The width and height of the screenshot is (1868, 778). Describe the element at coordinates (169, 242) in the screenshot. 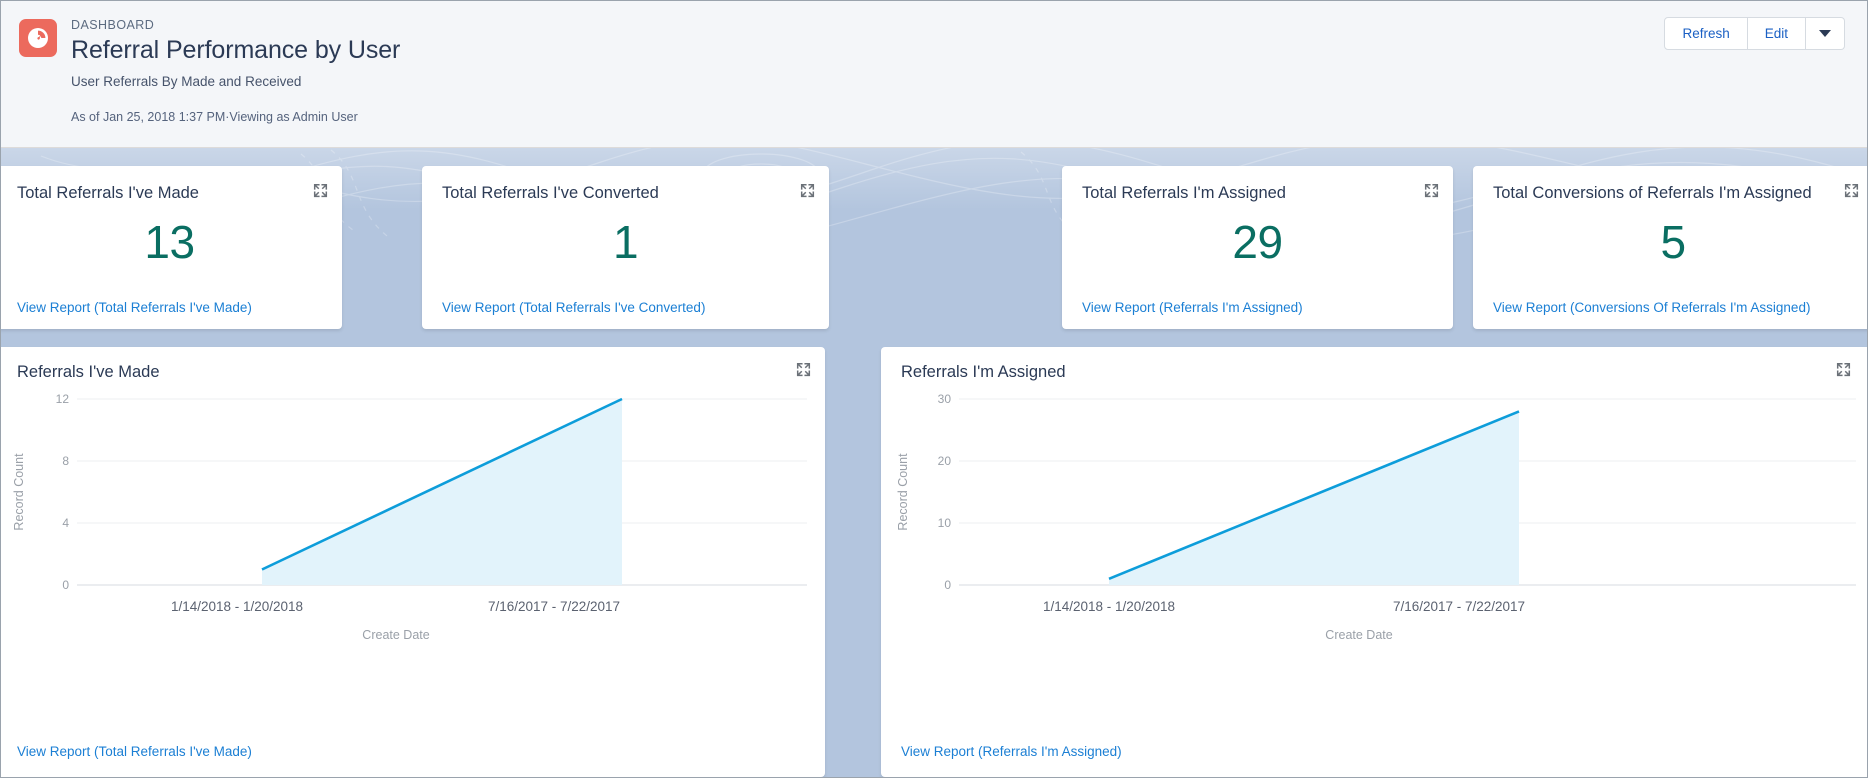

I see `kpi-value: 13` at that location.